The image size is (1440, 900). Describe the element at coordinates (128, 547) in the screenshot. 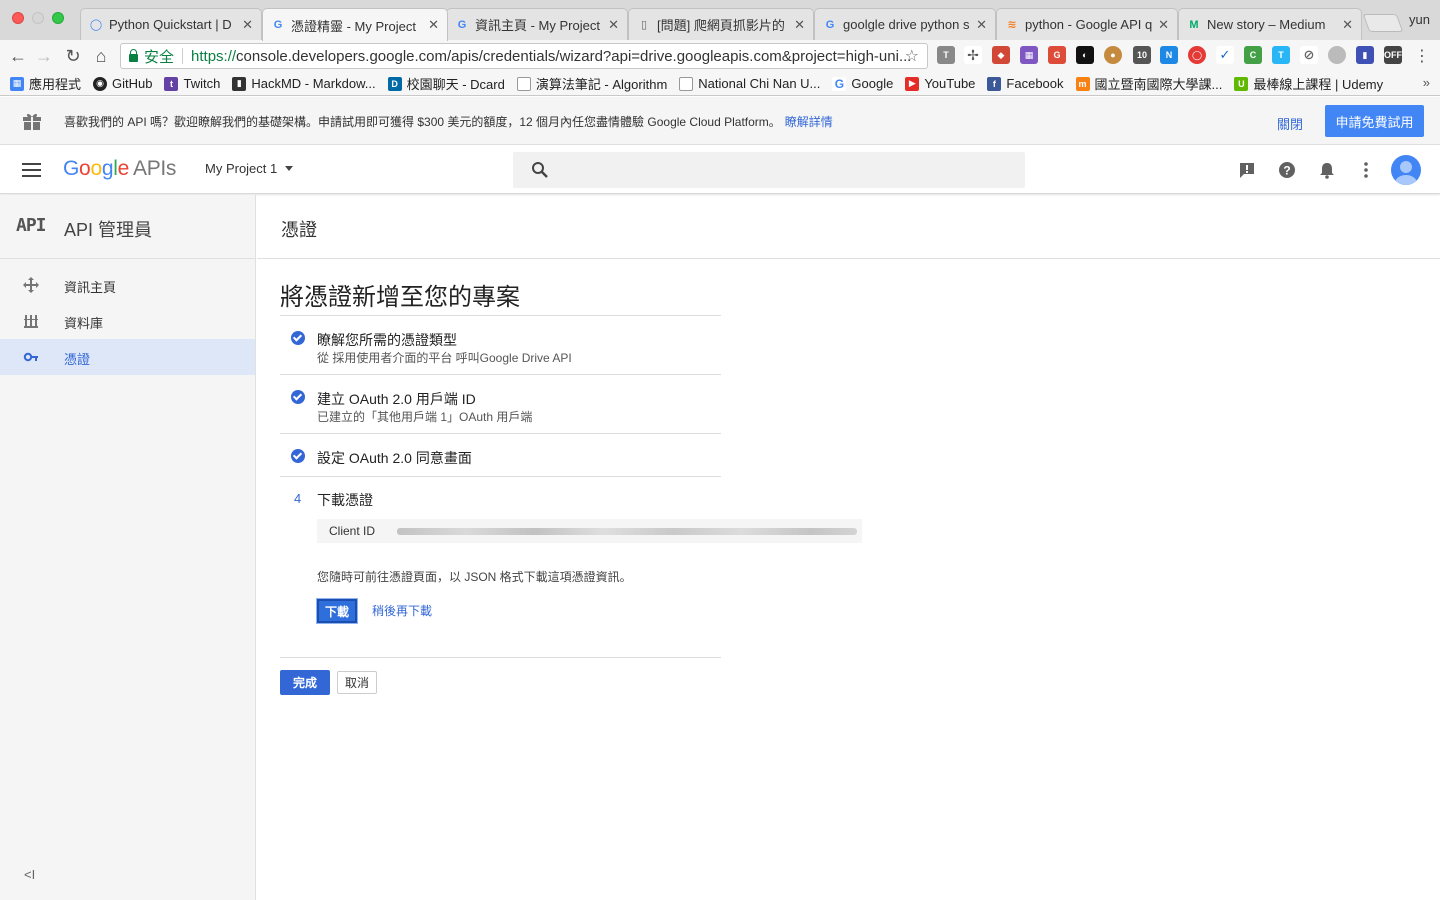

I see `sidebar: API API 管理員 資訊主頁 資料庫 憑證 <I` at that location.